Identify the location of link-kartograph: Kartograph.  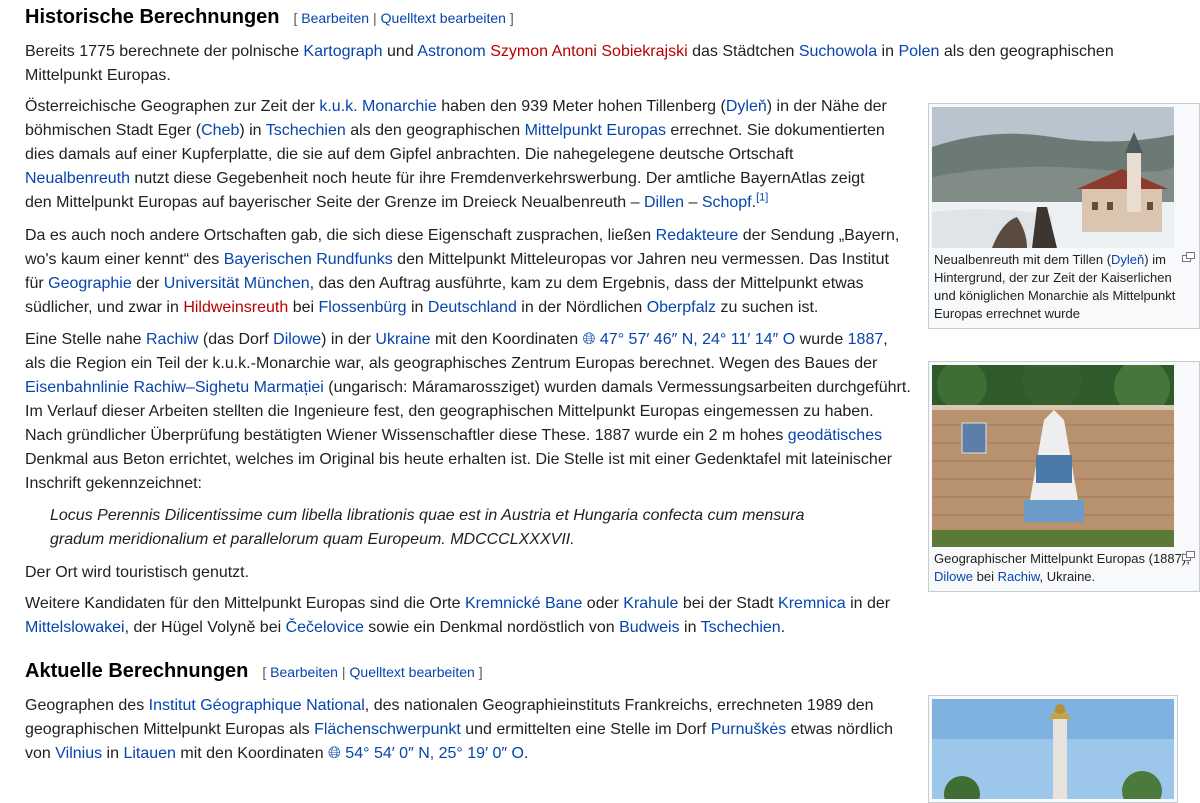
(342, 51).